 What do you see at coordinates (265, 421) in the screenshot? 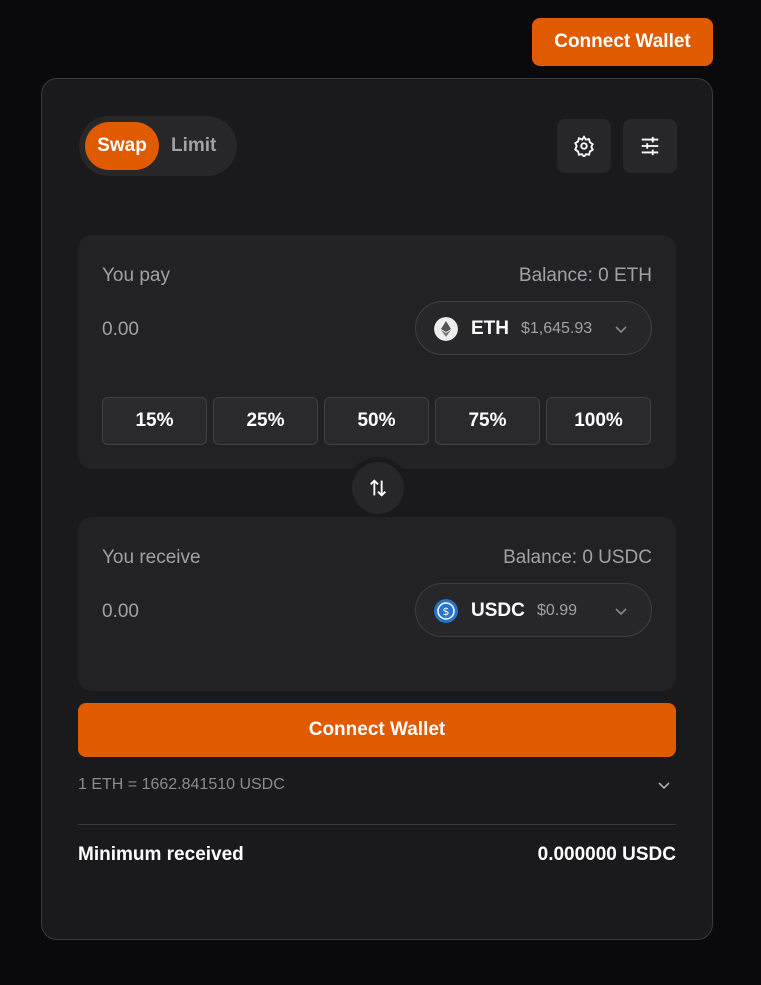
I see `percent-25-button: 25%` at bounding box center [265, 421].